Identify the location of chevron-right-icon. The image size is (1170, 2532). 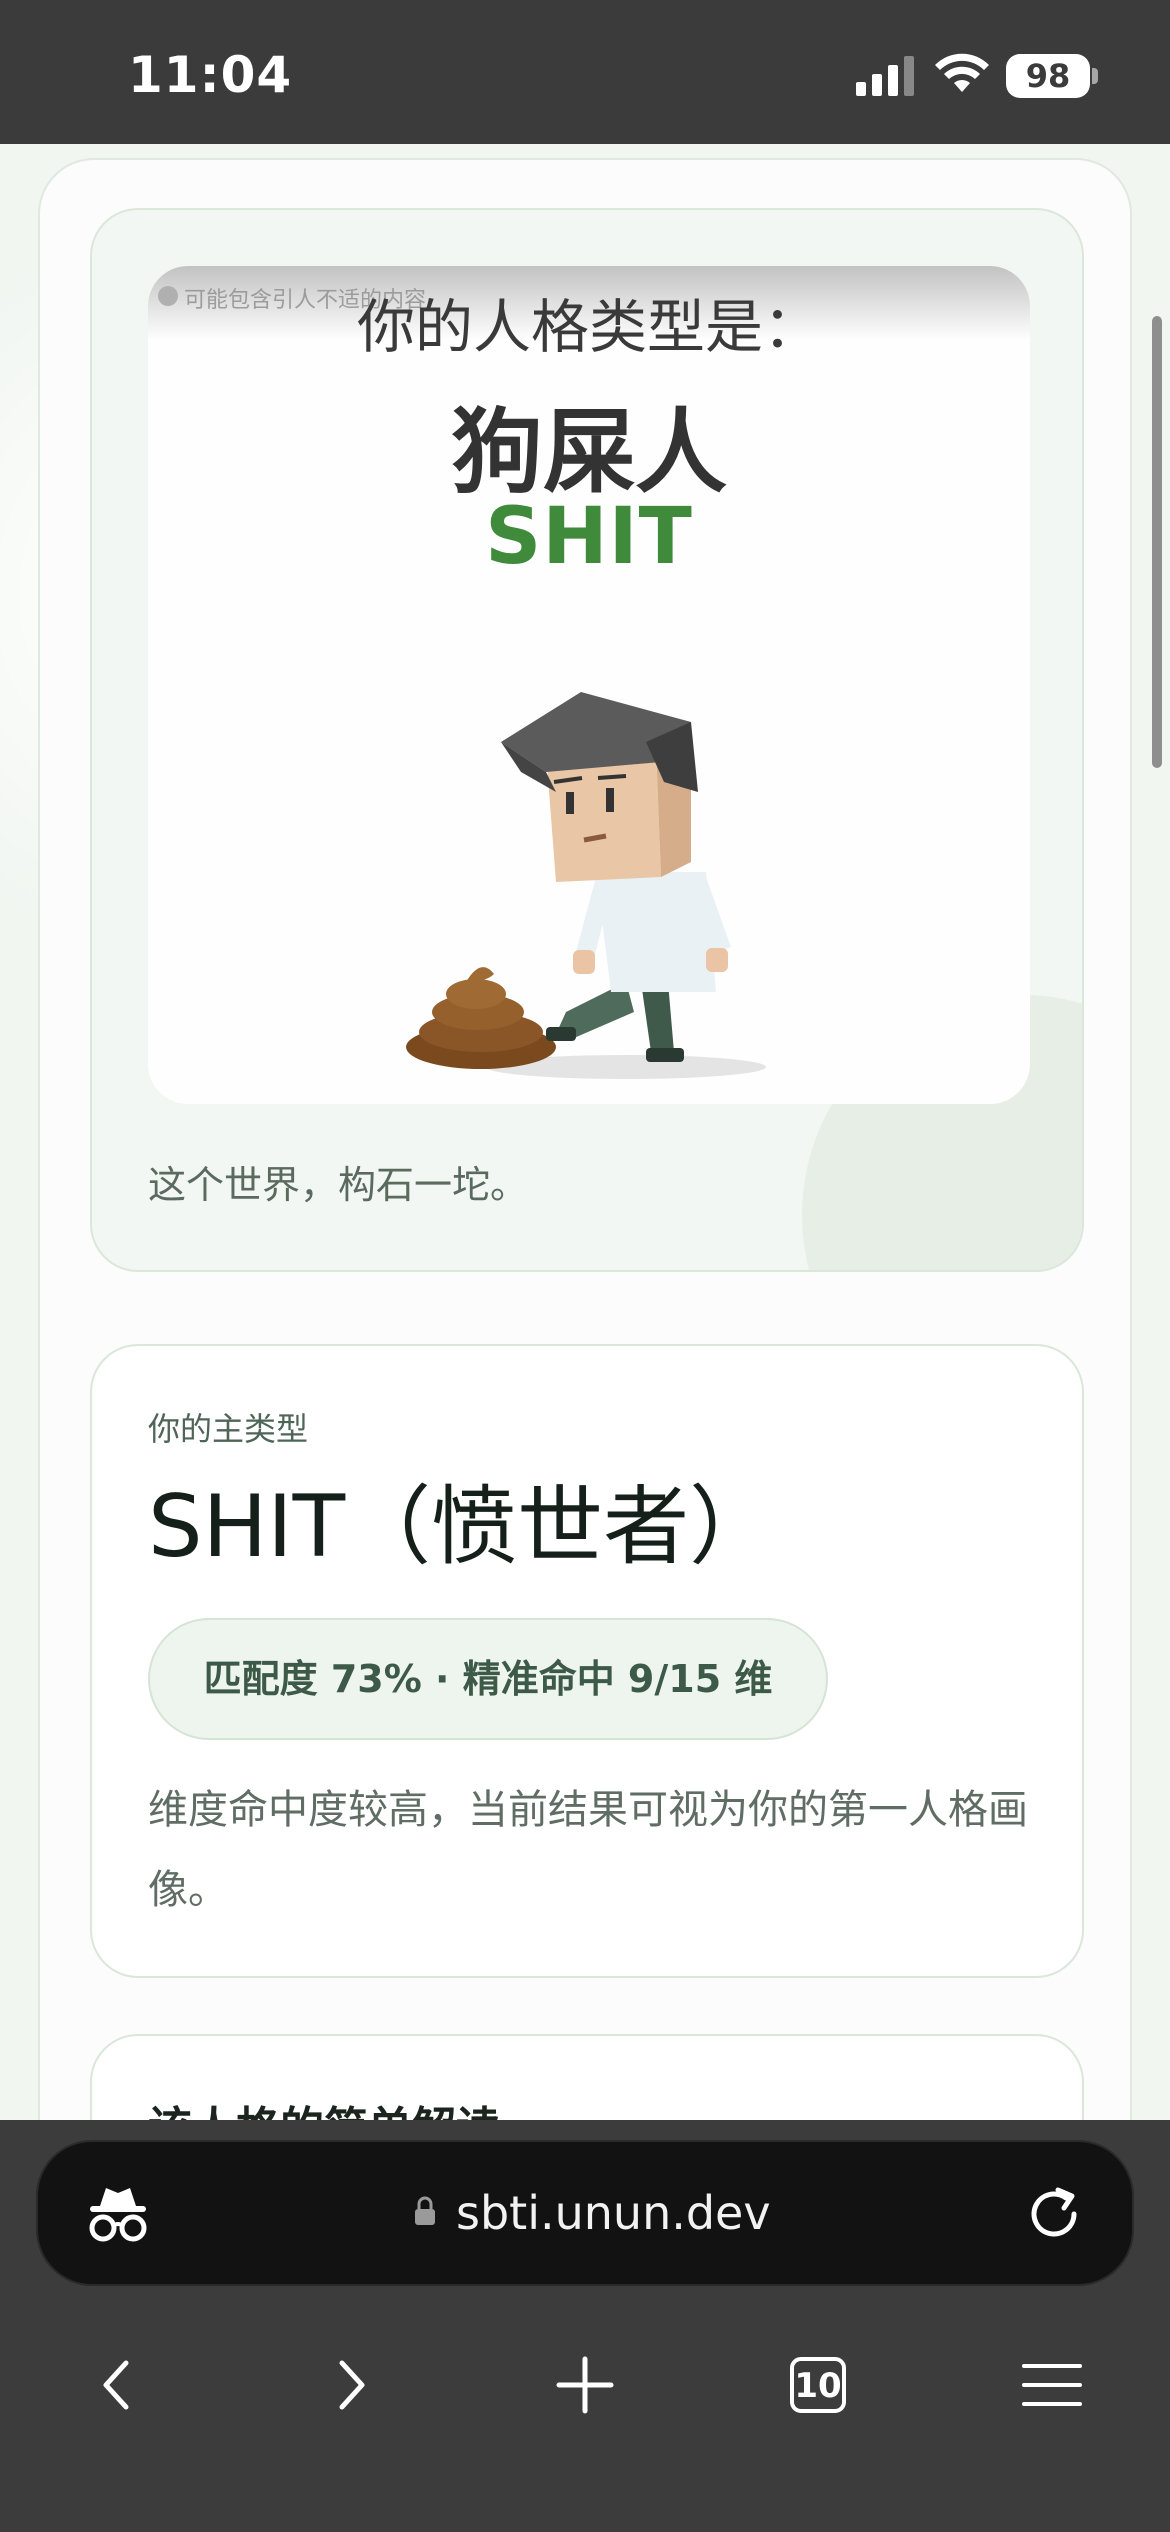
(352, 2385).